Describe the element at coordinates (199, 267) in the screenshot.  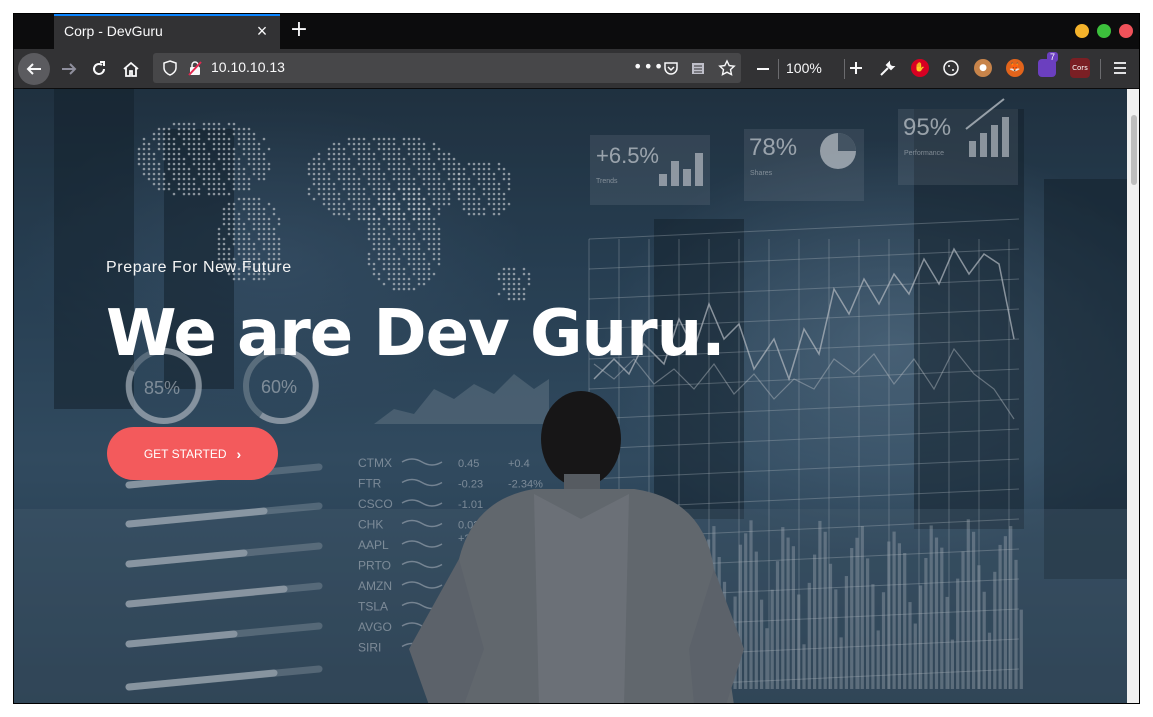
I see `hero-subtitle: Prepare For New Future` at that location.